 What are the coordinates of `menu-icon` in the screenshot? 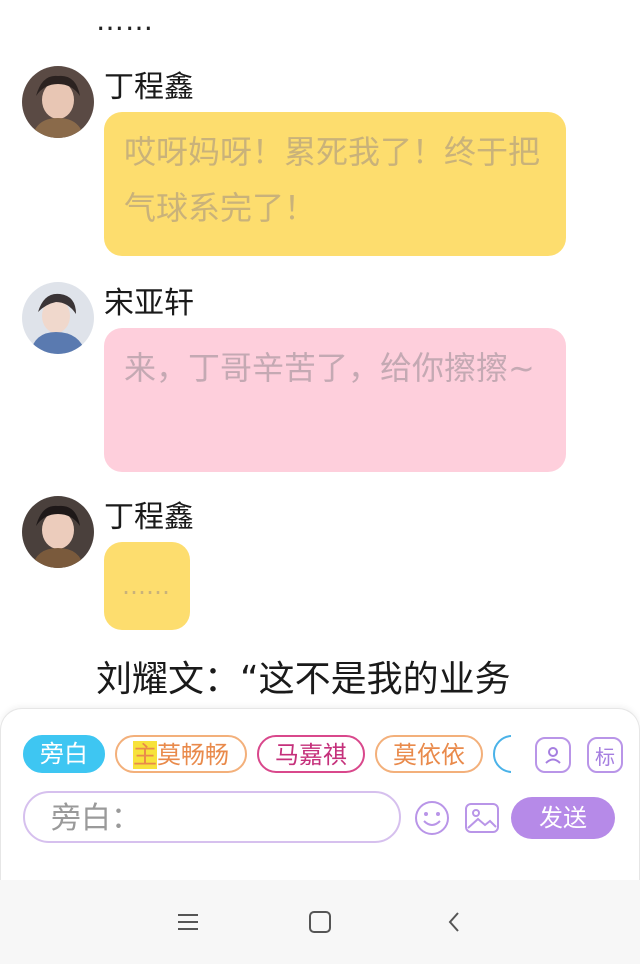 It's located at (188, 922).